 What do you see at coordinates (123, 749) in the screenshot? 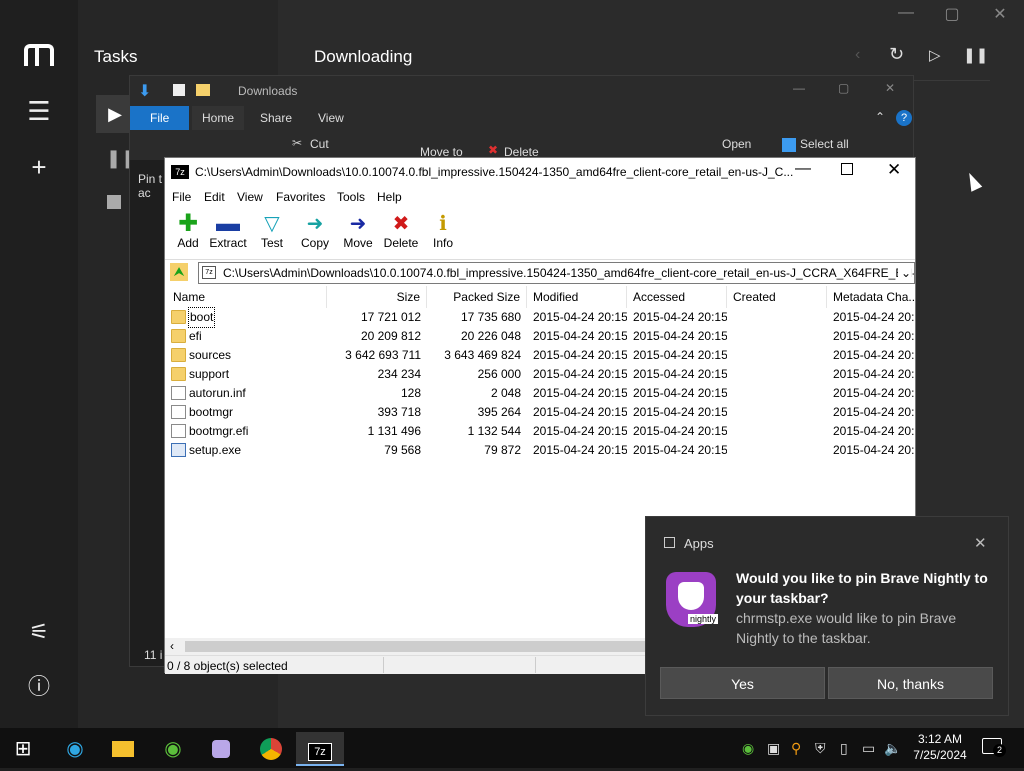
I see `file-explorer-icon` at bounding box center [123, 749].